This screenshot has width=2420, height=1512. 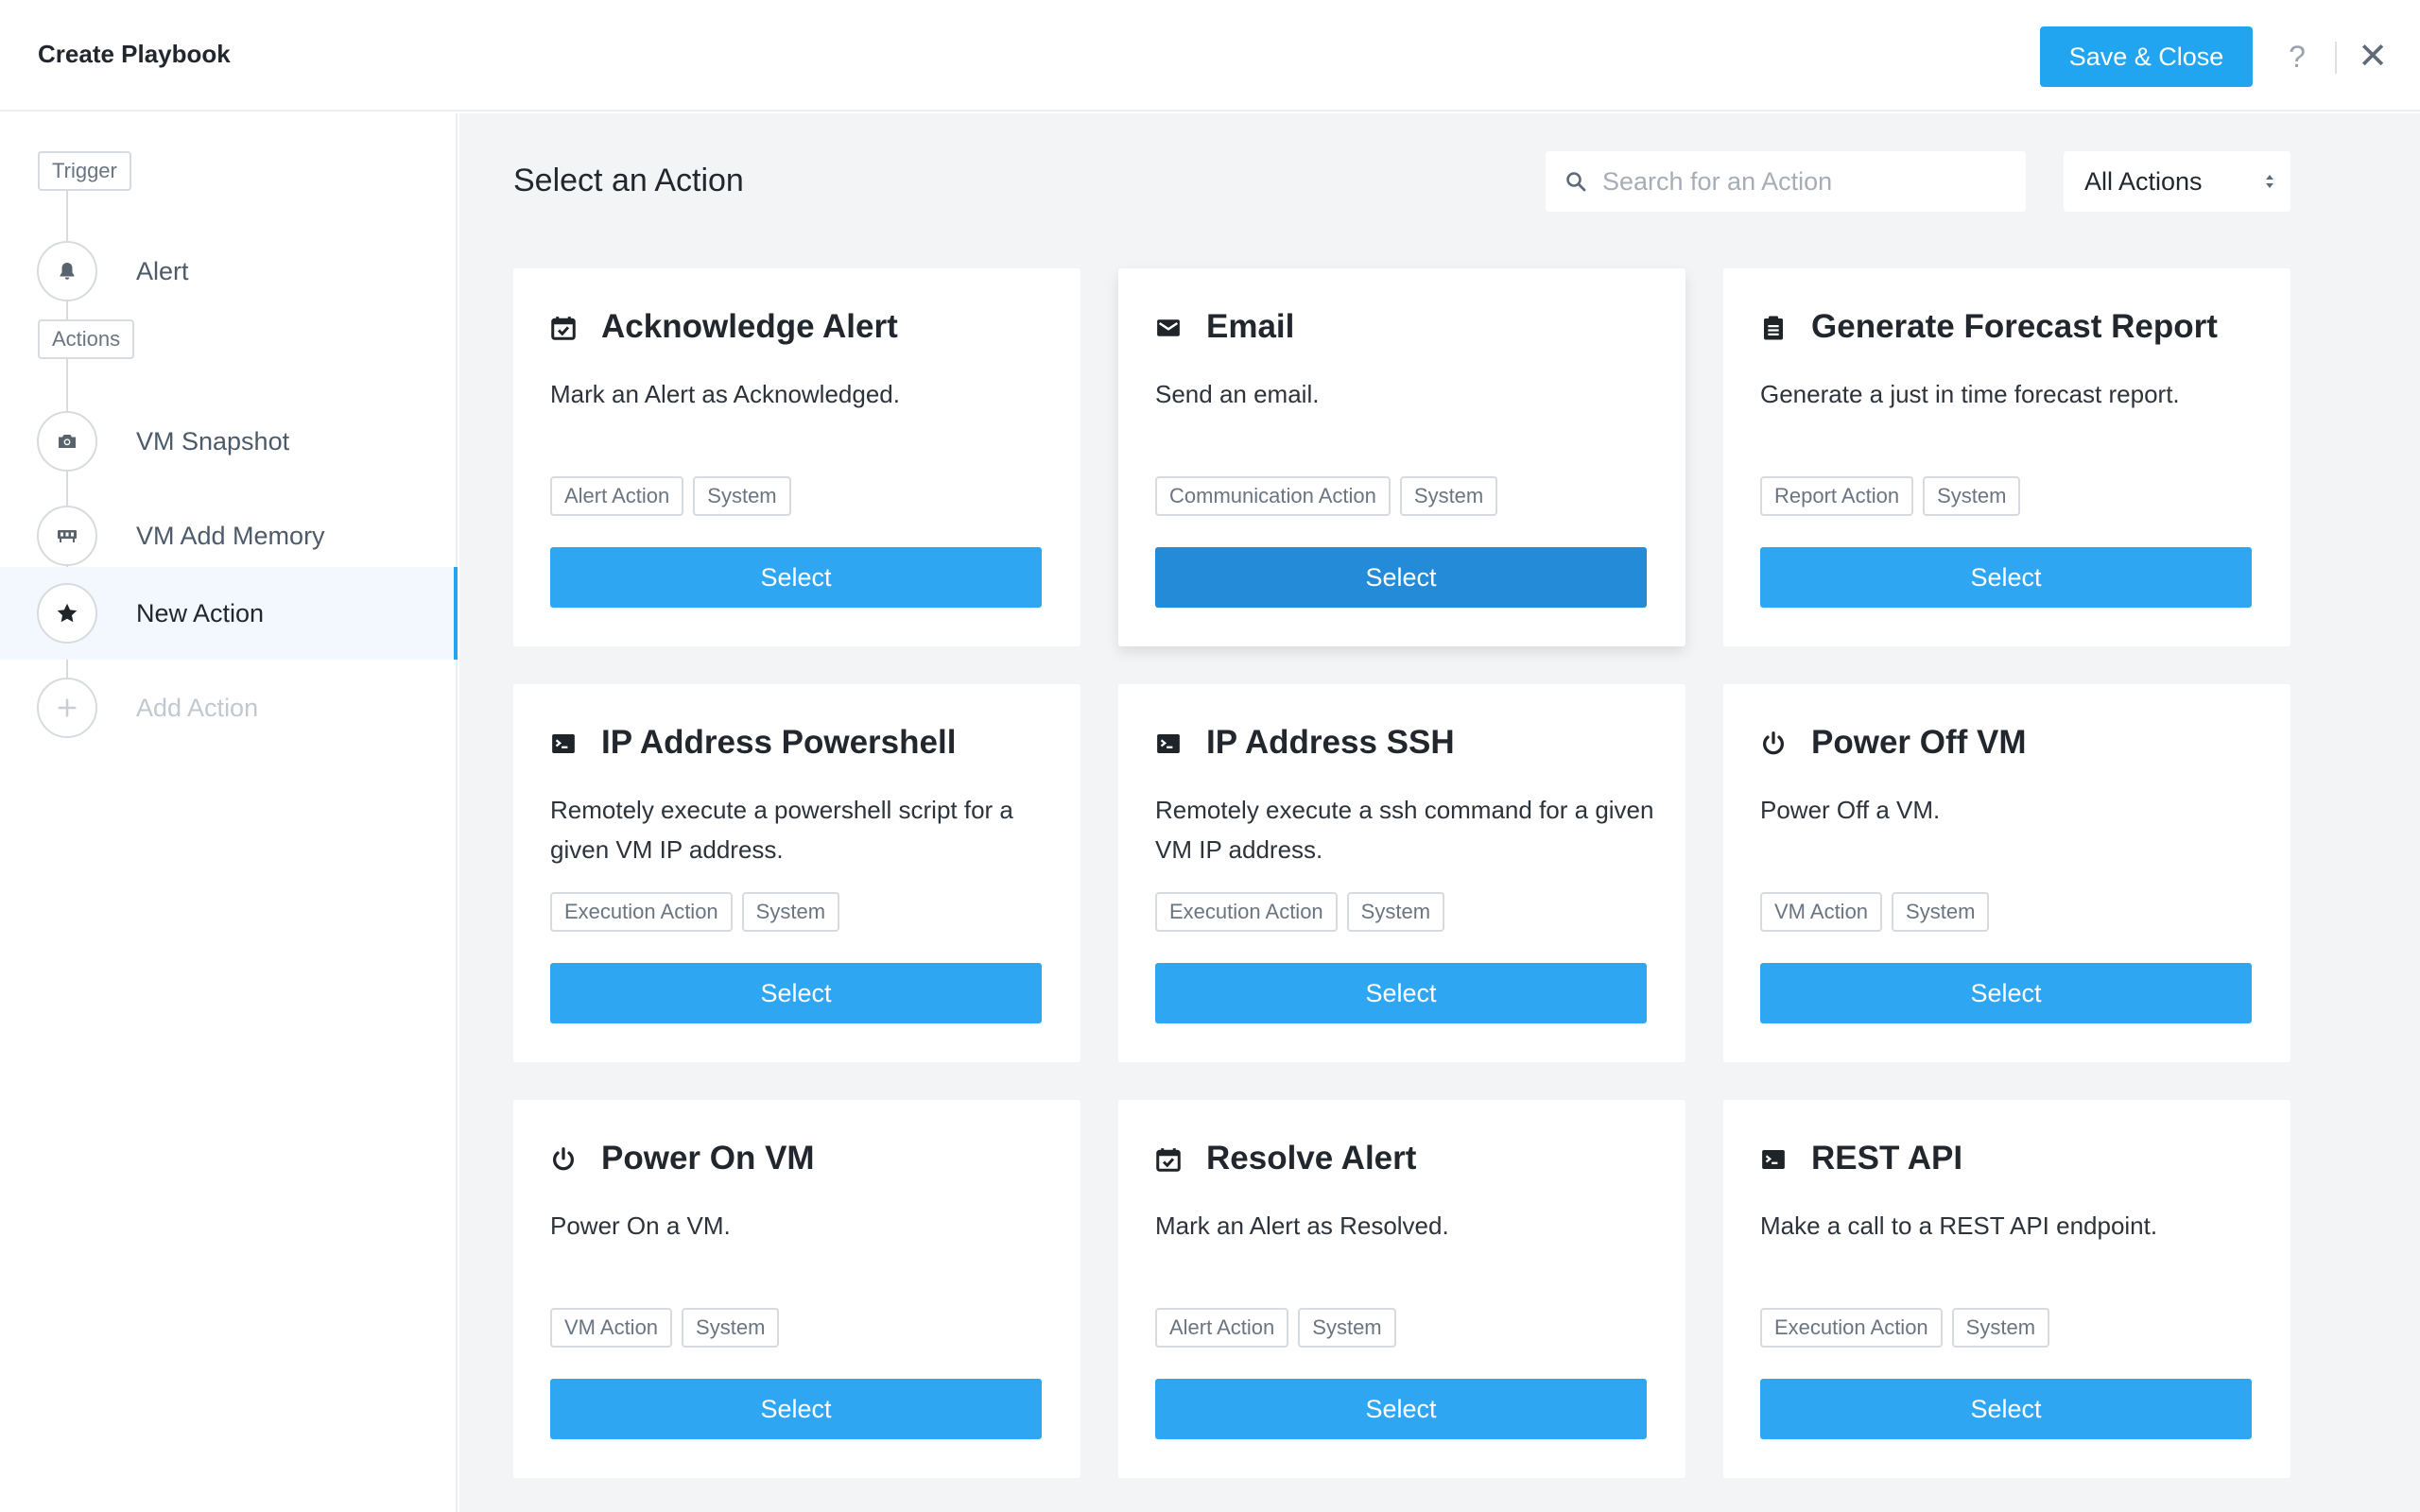 What do you see at coordinates (2014, 326) in the screenshot?
I see `card-title: Generate Forecast Report` at bounding box center [2014, 326].